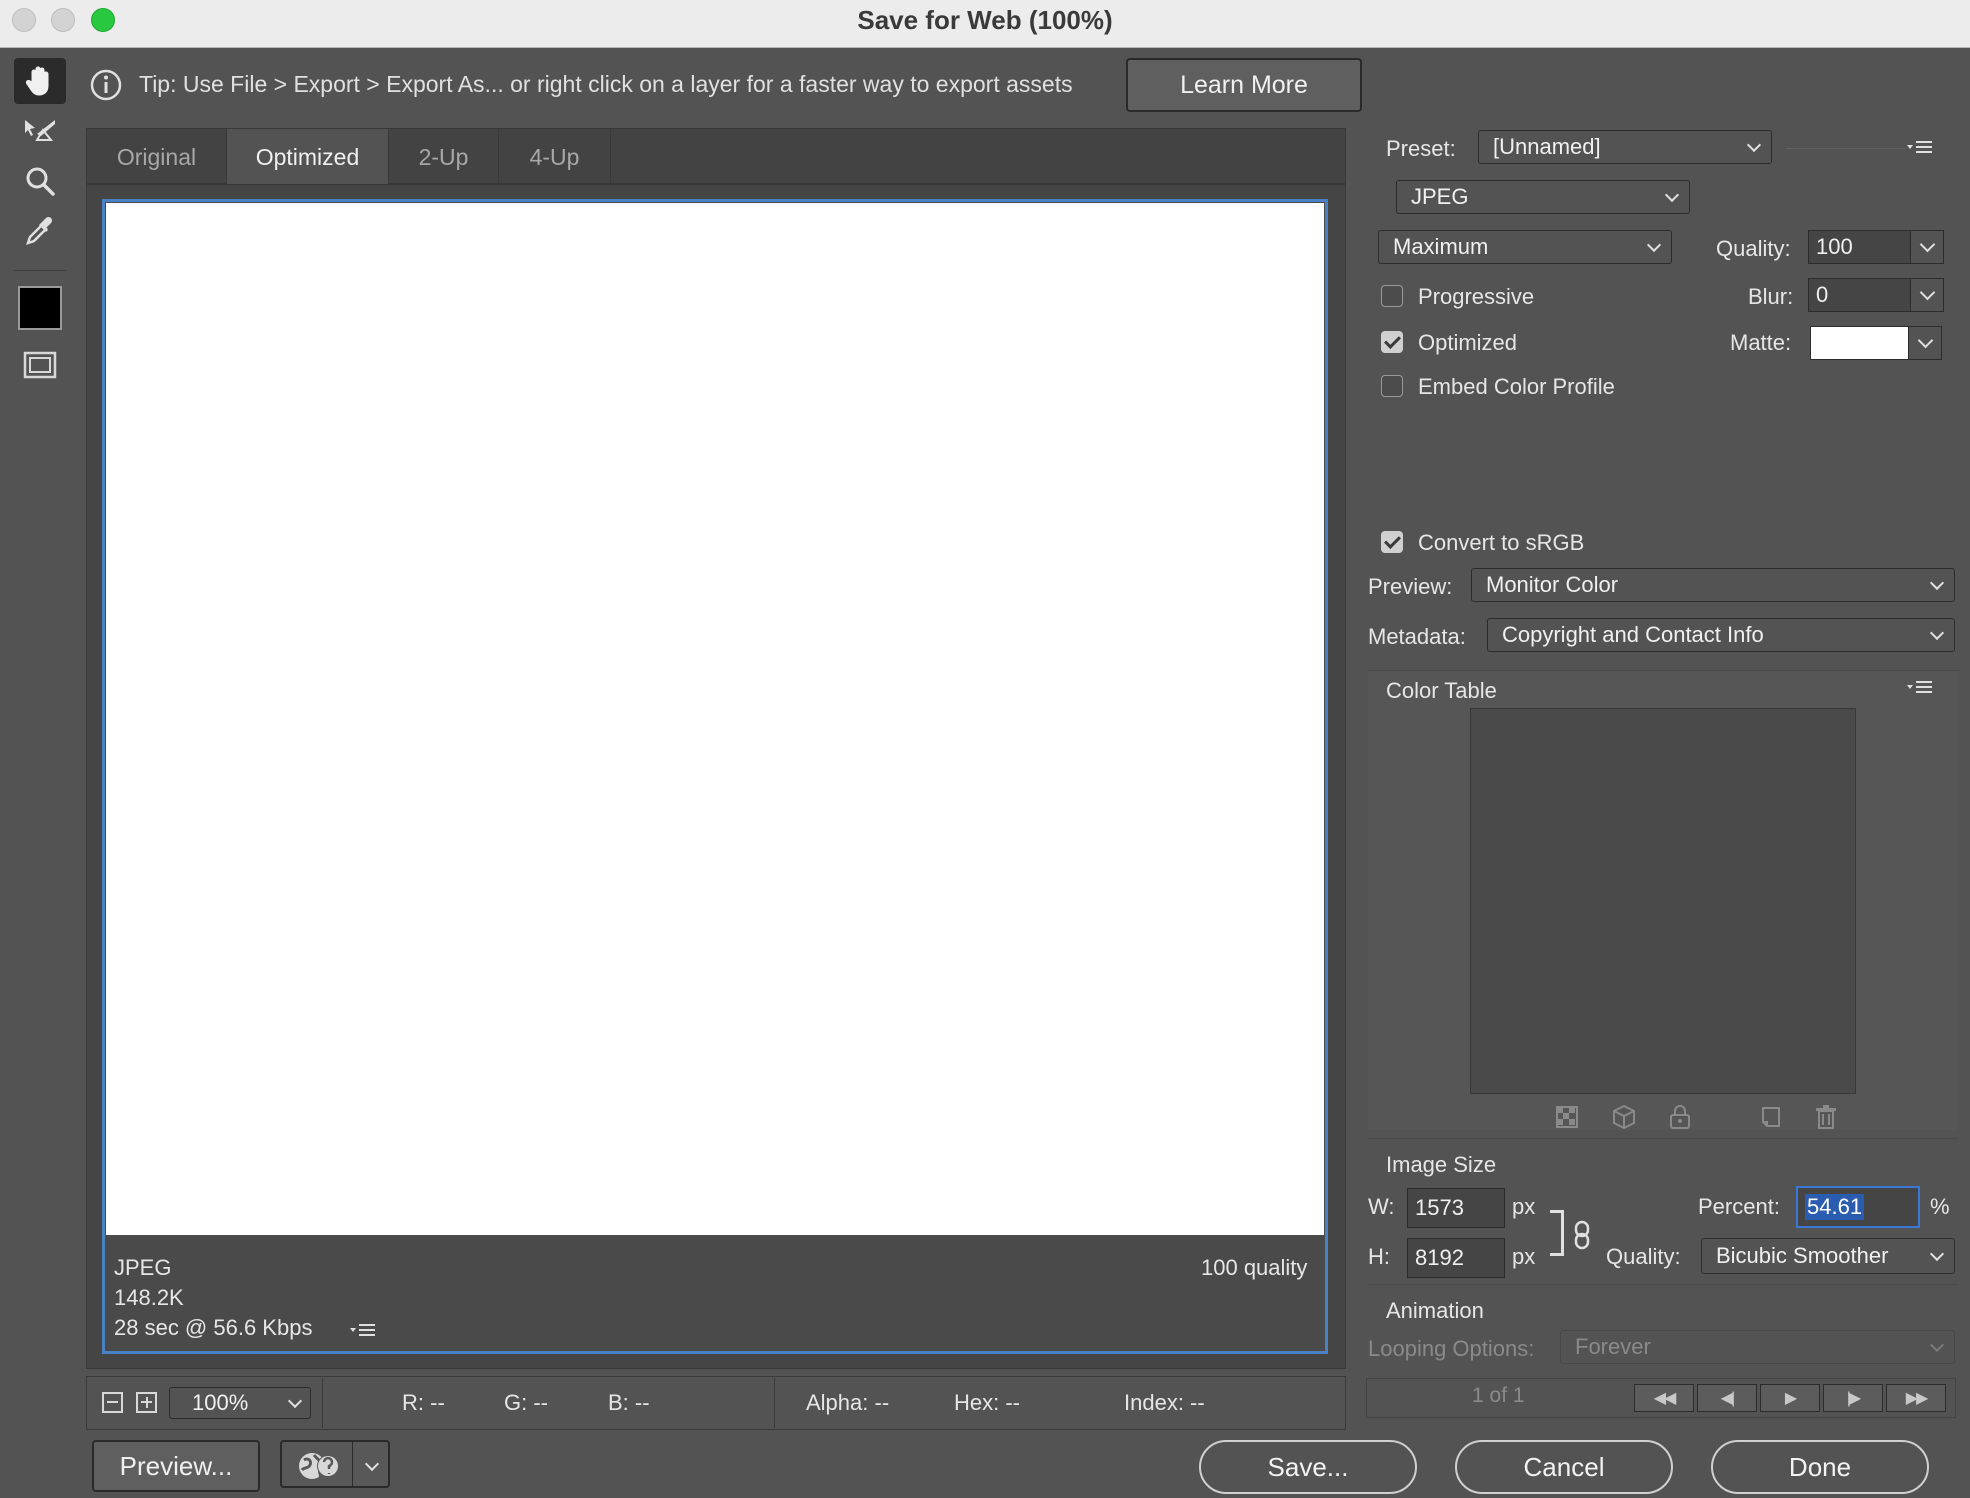 This screenshot has height=1498, width=1970. I want to click on animation-title: Animation, so click(1435, 1310).